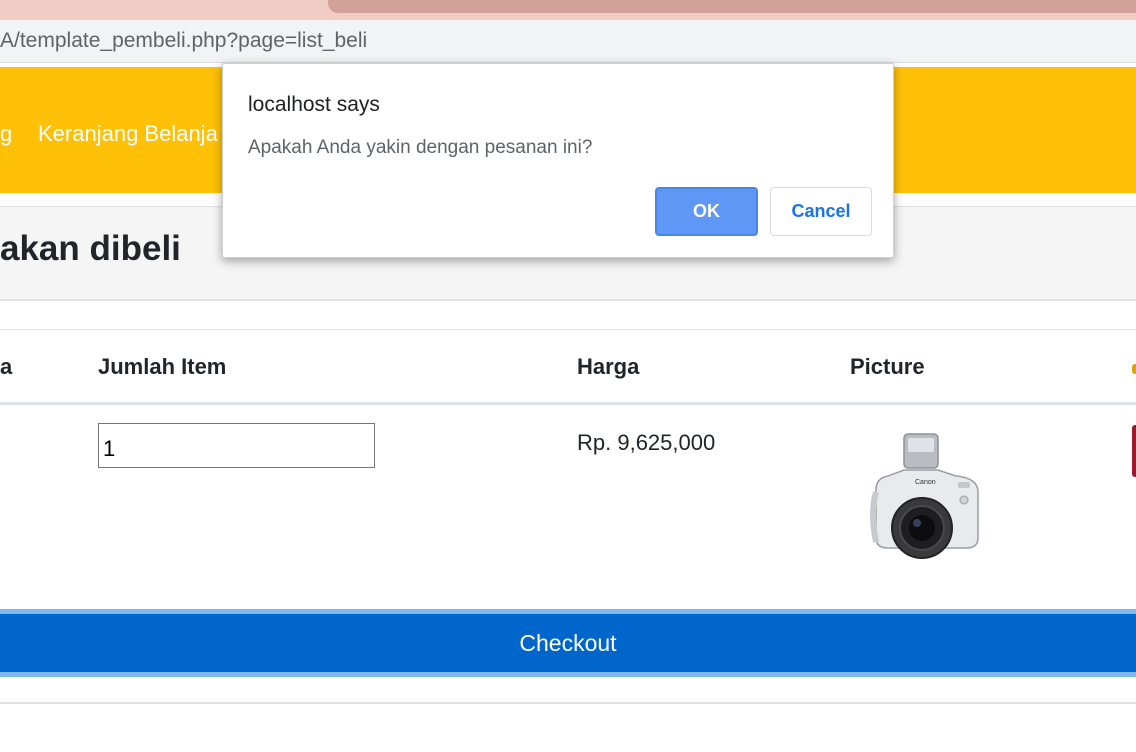 This screenshot has height=752, width=1136. What do you see at coordinates (706, 211) in the screenshot?
I see `ok-button: OK` at bounding box center [706, 211].